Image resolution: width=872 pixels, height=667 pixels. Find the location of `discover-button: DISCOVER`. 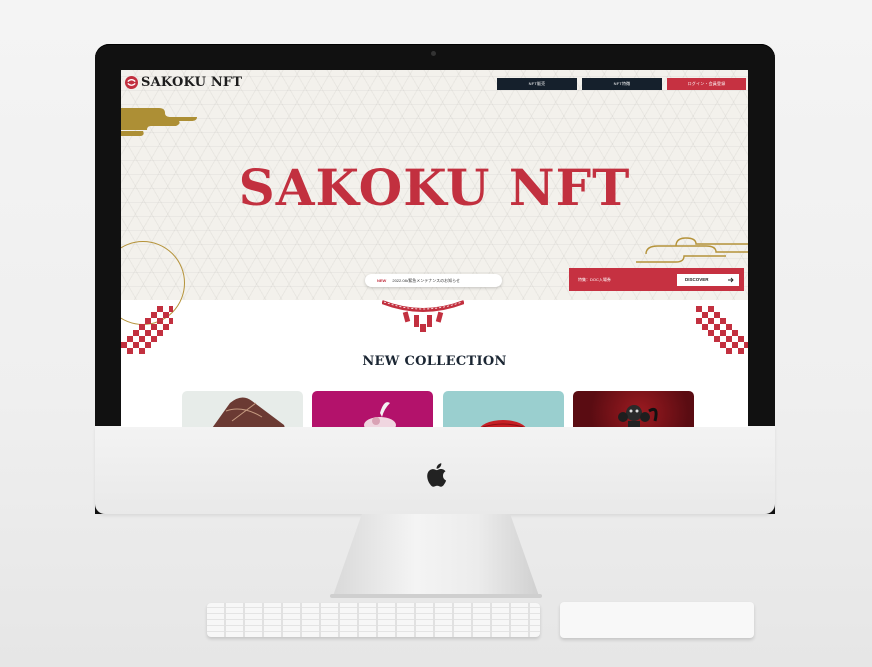

discover-button: DISCOVER is located at coordinates (708, 279).